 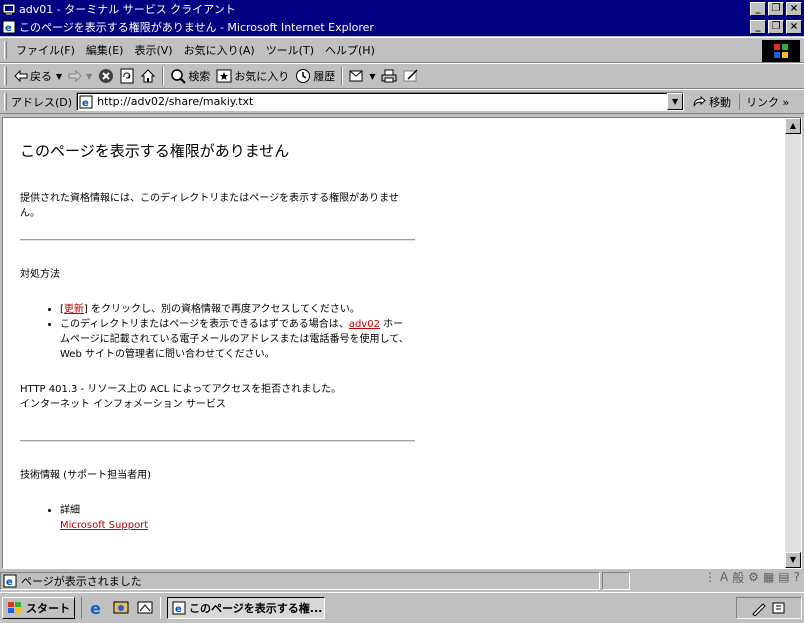 I want to click on menu-edit: 編集(E), so click(x=105, y=50).